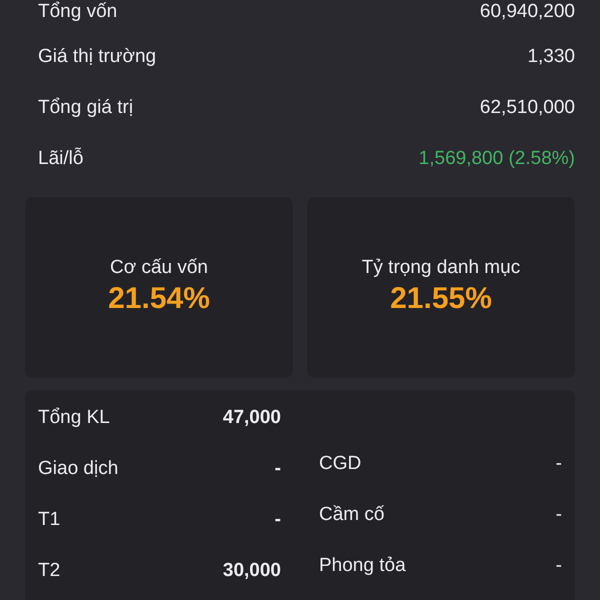  I want to click on field-value: 60,940,200, so click(527, 12).